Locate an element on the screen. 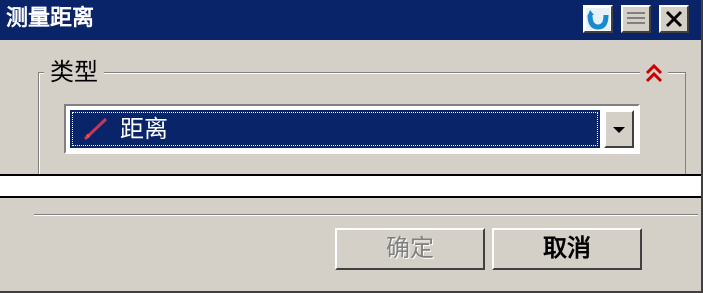  type-group-label: 类型 is located at coordinates (74, 72).